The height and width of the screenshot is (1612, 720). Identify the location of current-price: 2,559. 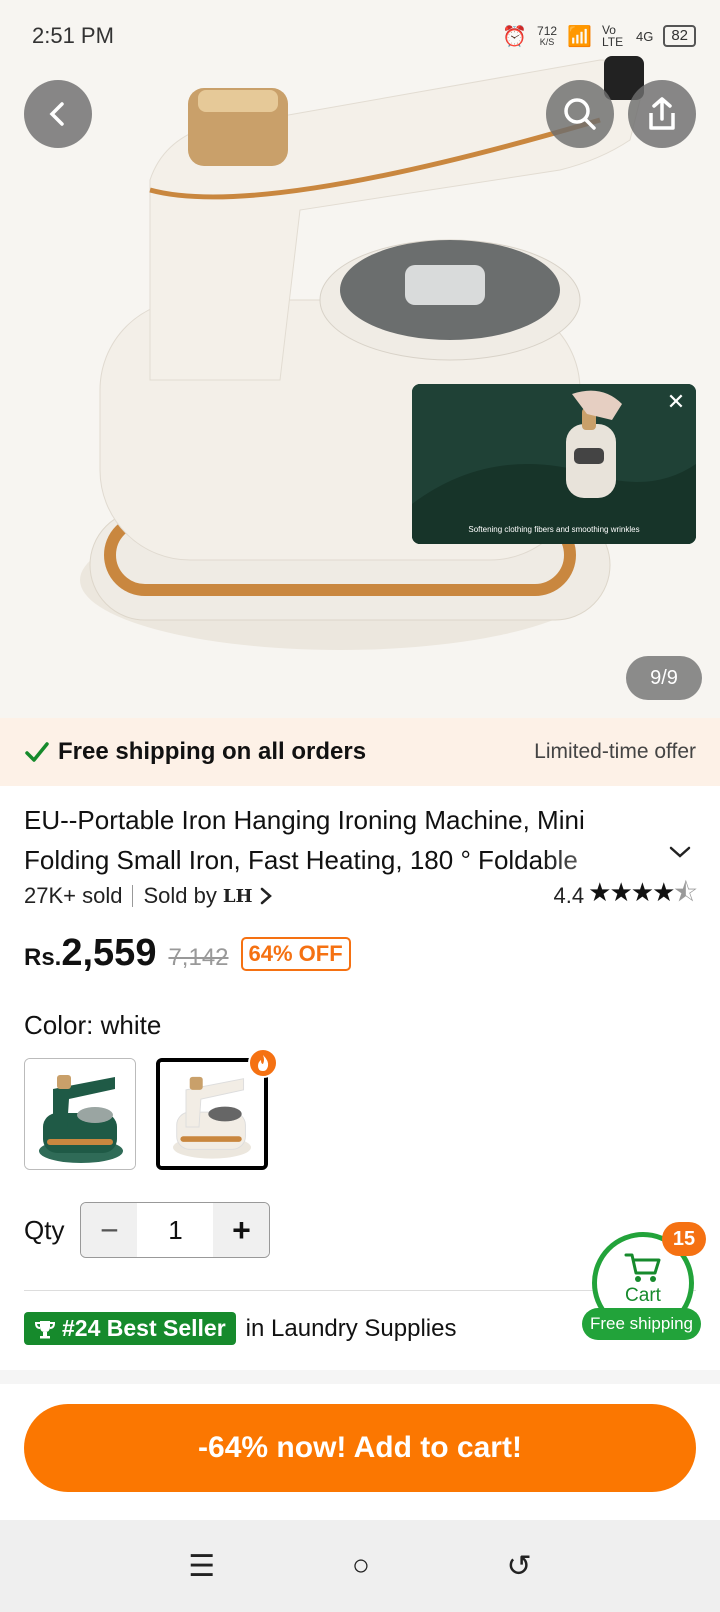
(109, 953).